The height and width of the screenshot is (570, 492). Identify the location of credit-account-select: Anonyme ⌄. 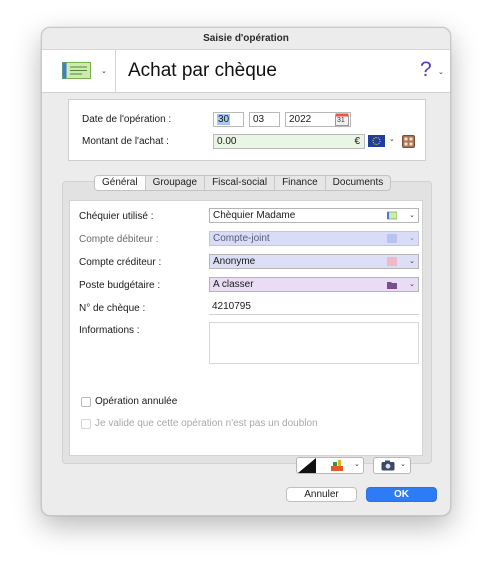
(314, 261).